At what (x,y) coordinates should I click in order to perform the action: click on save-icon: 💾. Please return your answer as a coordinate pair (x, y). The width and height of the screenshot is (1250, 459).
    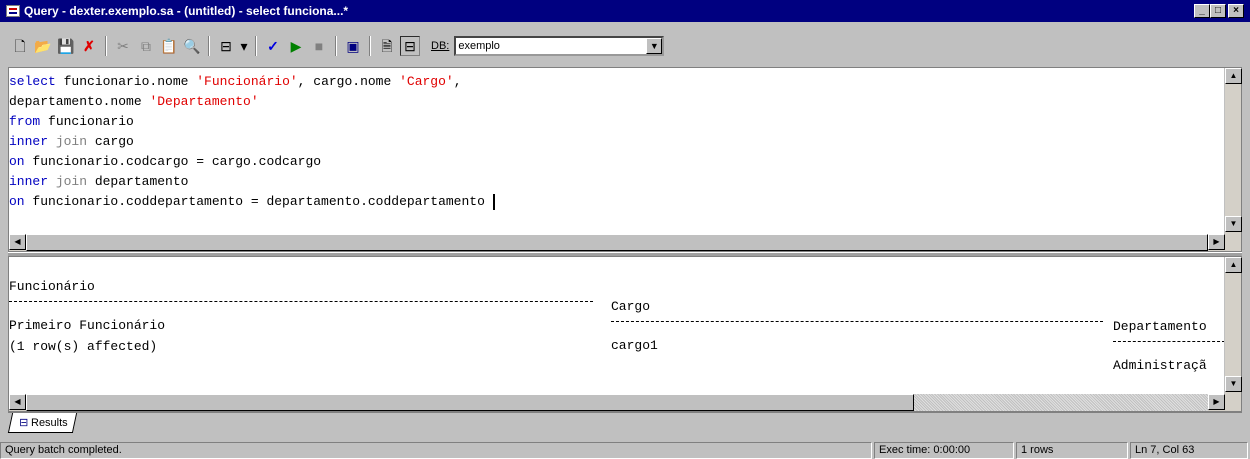
    Looking at the image, I should click on (66, 46).